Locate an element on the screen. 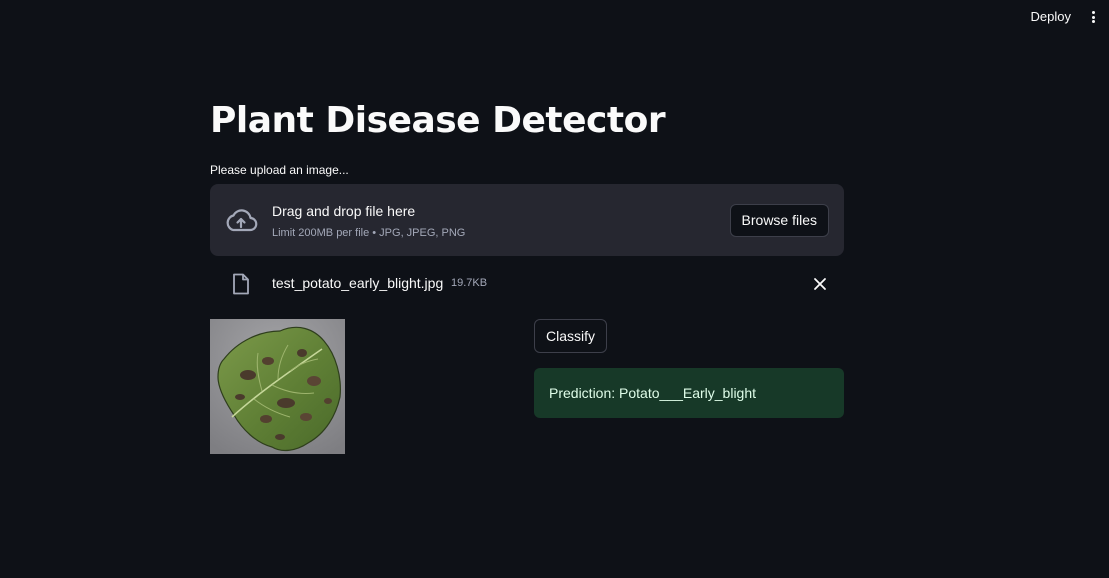 The width and height of the screenshot is (1109, 578). prediction-alert: Prediction: Potato___Early_blight is located at coordinates (689, 393).